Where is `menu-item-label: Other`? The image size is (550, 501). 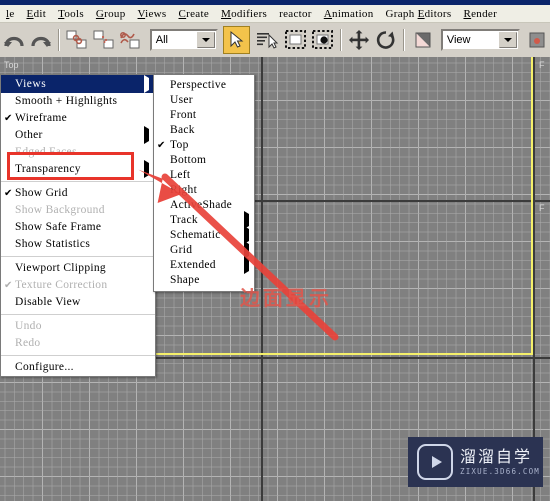
menu-item-label: Other is located at coordinates (29, 135).